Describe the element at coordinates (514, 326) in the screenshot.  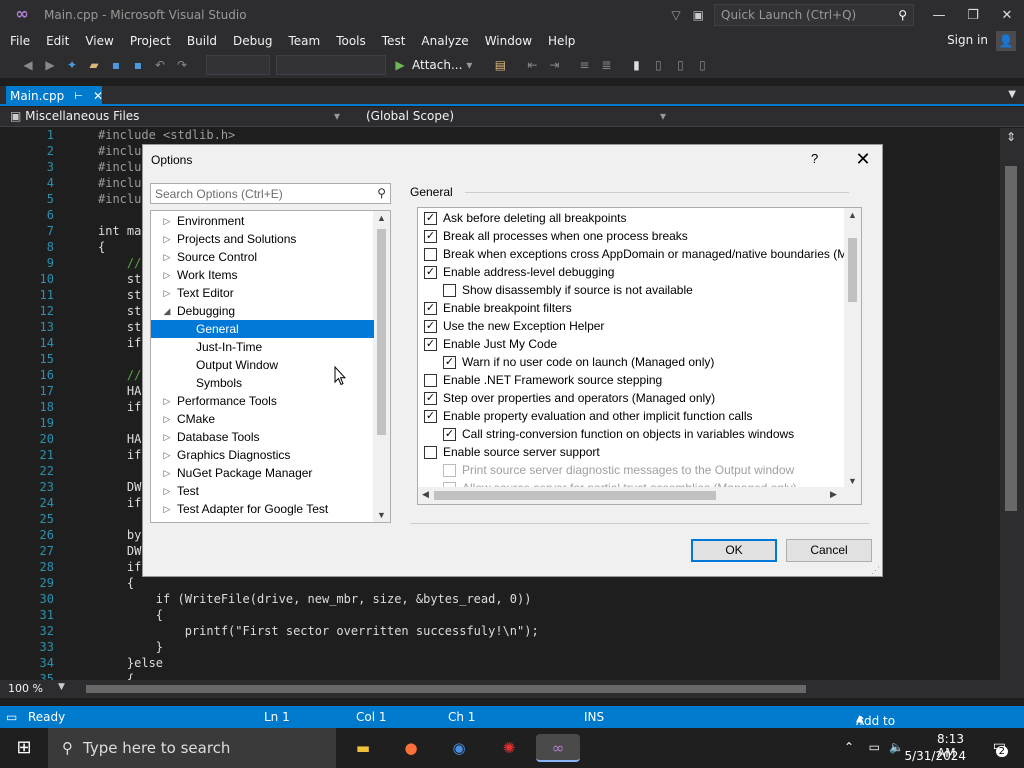
I see `option-row: ✓ Use the new Exception Helper` at that location.